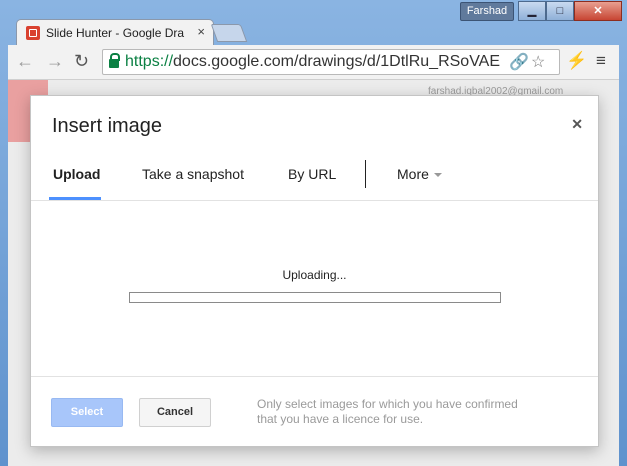  What do you see at coordinates (175, 412) in the screenshot?
I see `cancel-button: Cancel` at bounding box center [175, 412].